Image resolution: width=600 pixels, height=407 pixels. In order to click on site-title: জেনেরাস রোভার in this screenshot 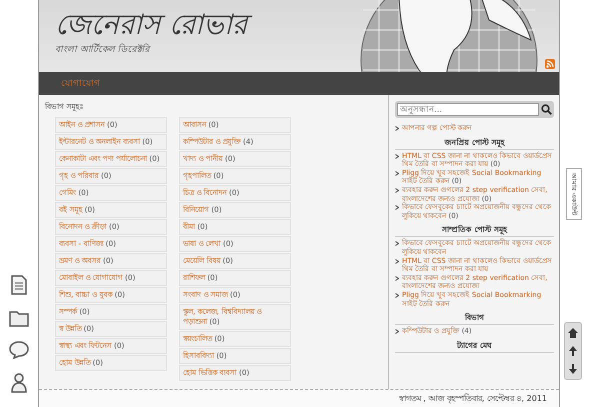, I will do `click(307, 25)`.